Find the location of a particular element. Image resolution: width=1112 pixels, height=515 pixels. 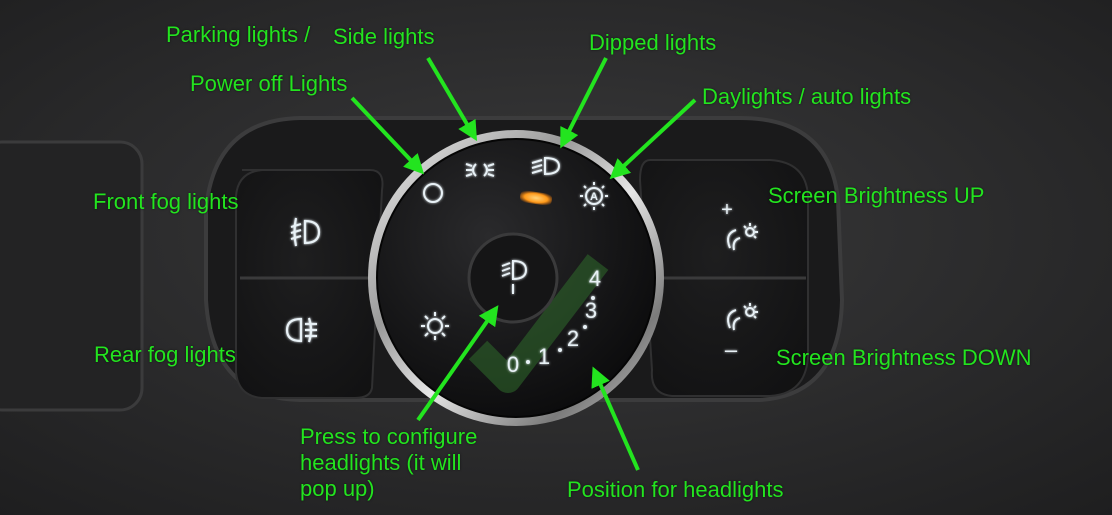

press-to-configure-line-2: headlights (it will is located at coordinates (381, 462).